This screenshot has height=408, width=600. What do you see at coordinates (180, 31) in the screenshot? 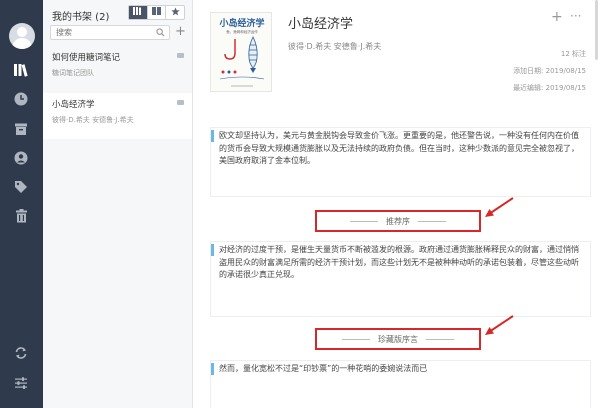
I see `add-book-button: +` at bounding box center [180, 31].